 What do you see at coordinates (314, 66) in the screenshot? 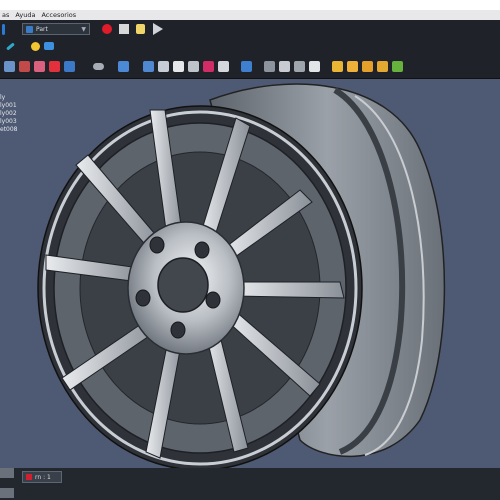
I see `section-icon` at bounding box center [314, 66].